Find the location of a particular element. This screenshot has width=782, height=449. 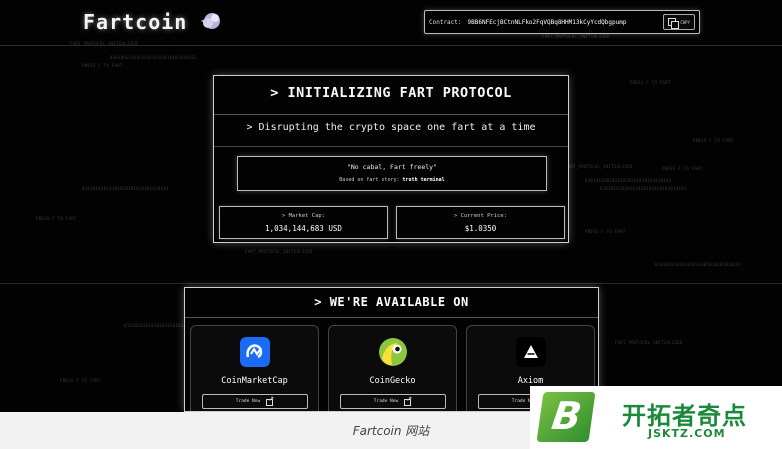

watermark-logo-icon is located at coordinates (566, 417).